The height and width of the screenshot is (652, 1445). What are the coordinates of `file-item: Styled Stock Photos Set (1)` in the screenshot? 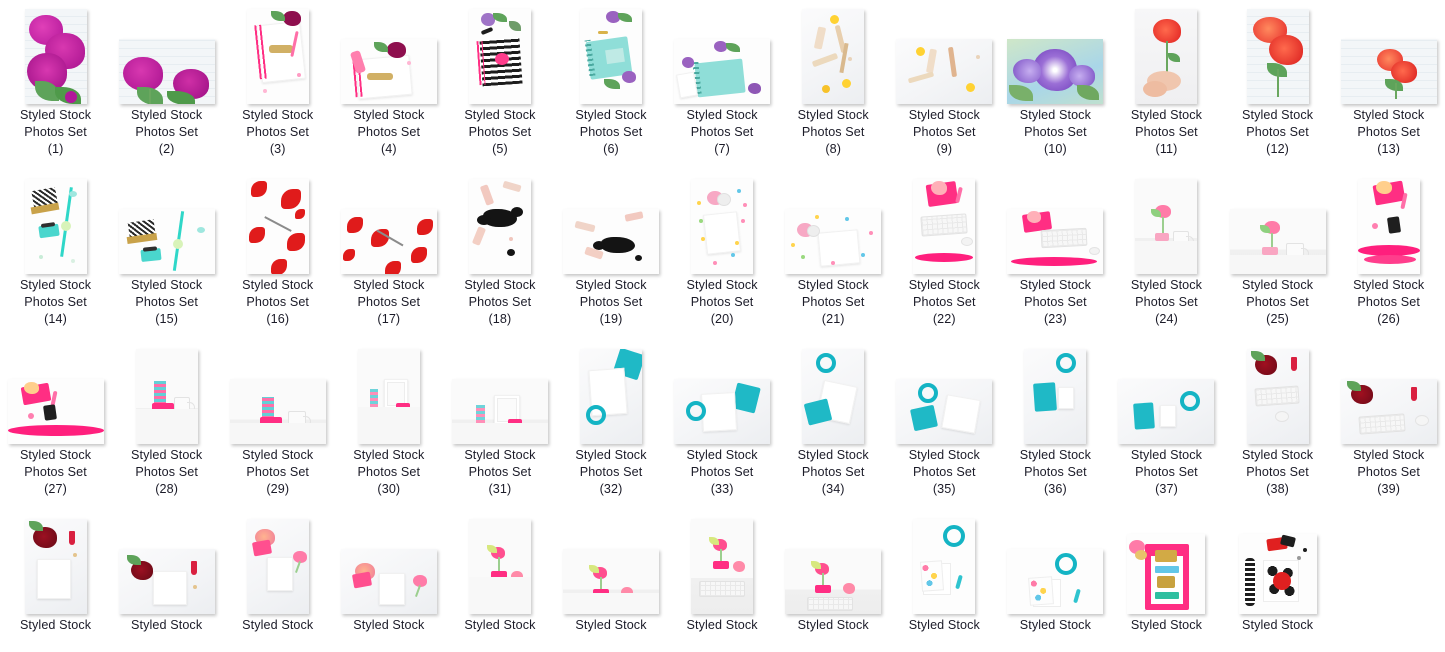 It's located at (55, 85).